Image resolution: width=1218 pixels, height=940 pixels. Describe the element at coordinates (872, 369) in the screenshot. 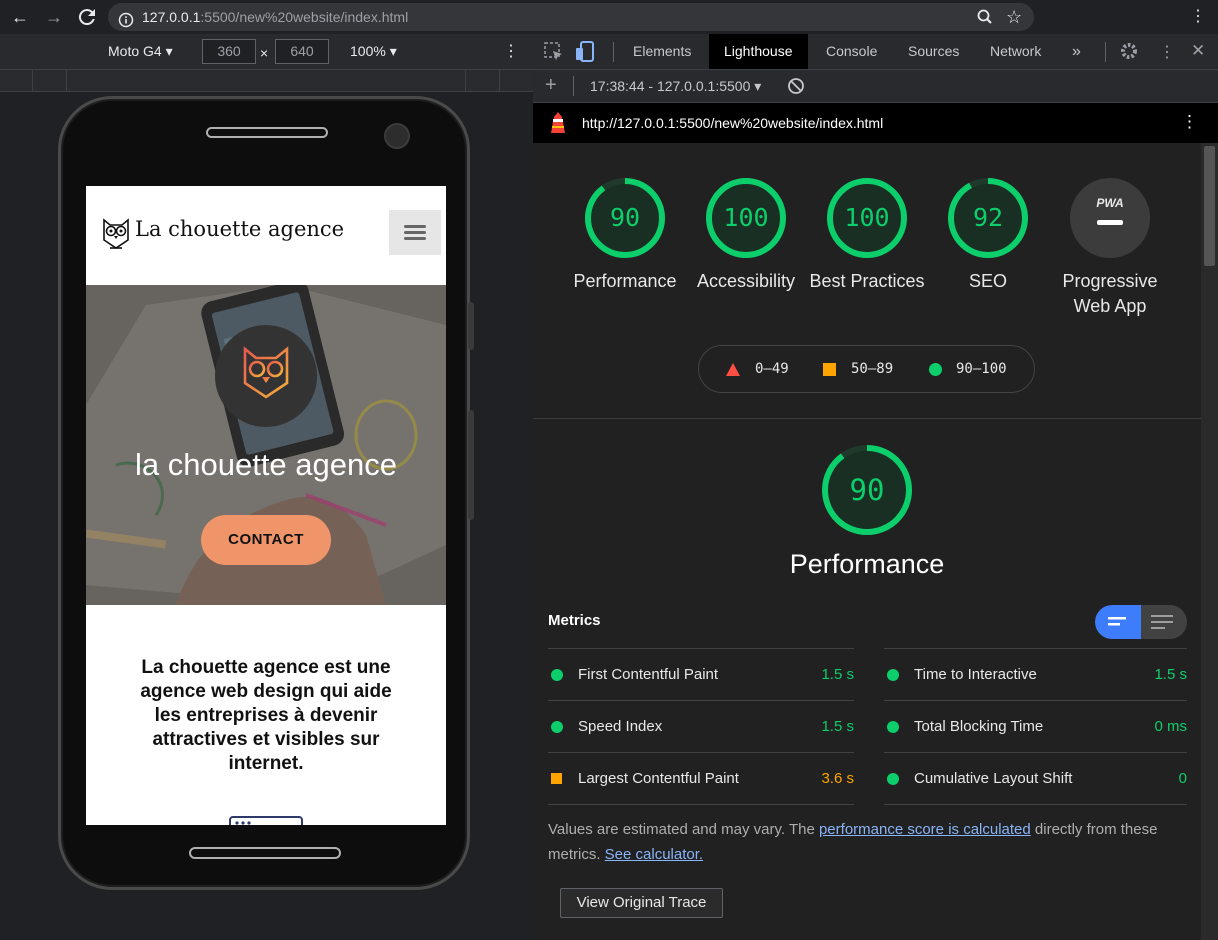

I see `legend-average: 50–89` at that location.